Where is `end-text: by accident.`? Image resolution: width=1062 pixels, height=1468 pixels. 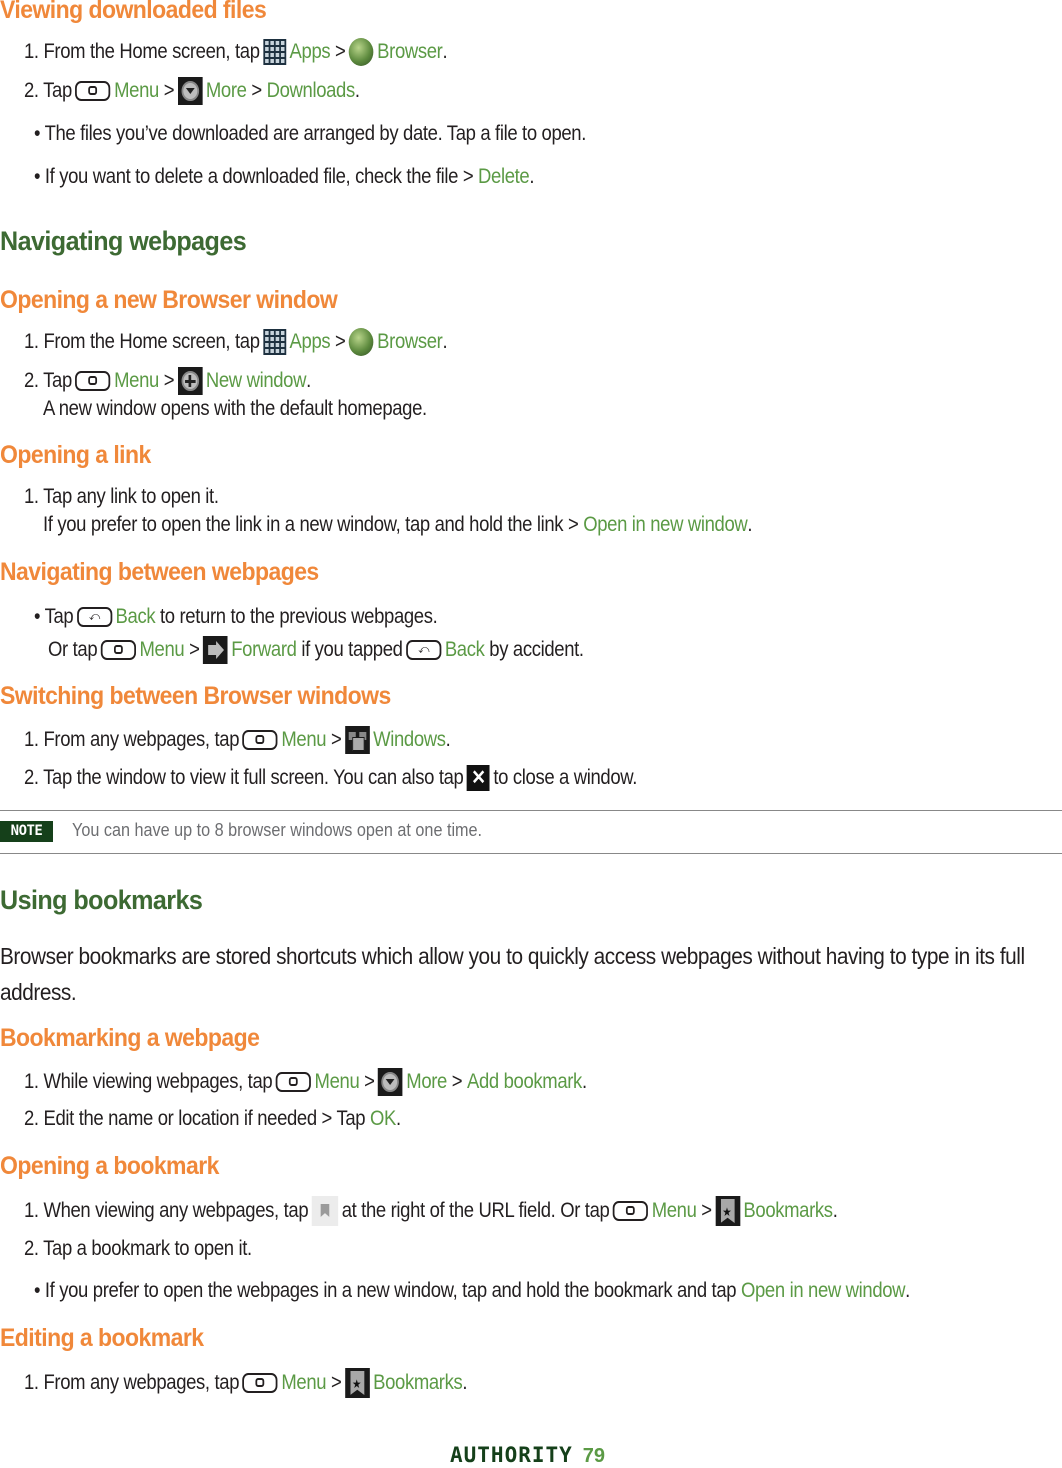 end-text: by accident. is located at coordinates (536, 649).